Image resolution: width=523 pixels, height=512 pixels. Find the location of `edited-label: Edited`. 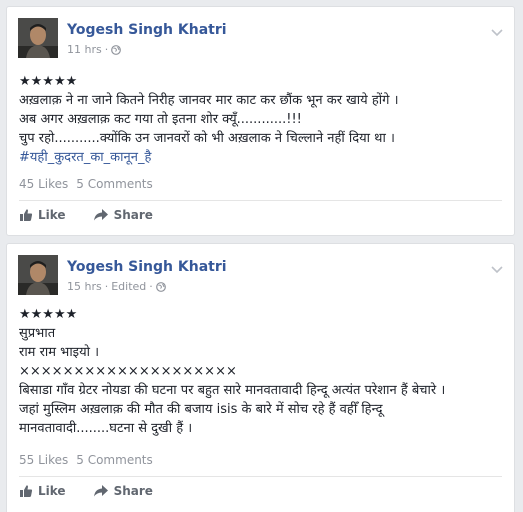

edited-label: Edited is located at coordinates (128, 286).